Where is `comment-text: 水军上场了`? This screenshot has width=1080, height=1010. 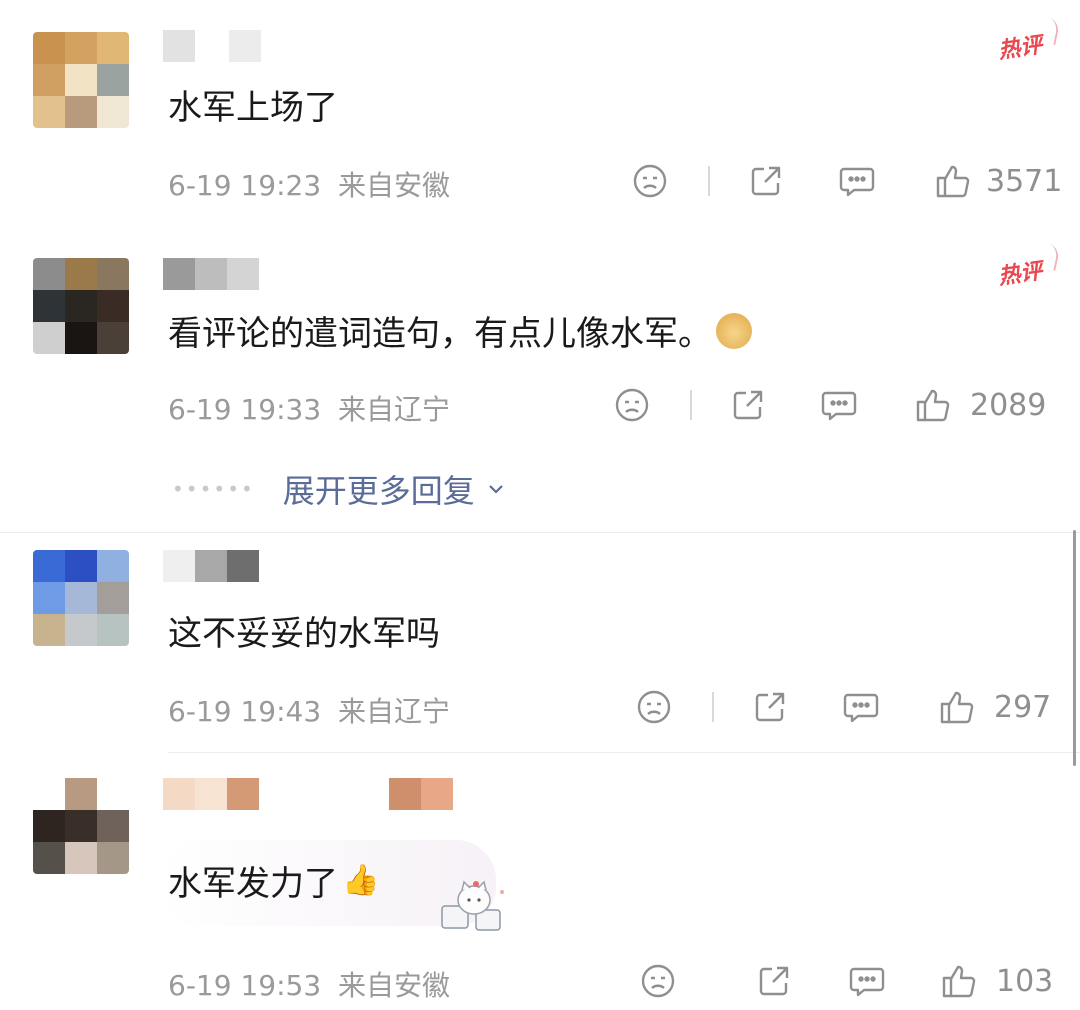 comment-text: 水军上场了 is located at coordinates (253, 108).